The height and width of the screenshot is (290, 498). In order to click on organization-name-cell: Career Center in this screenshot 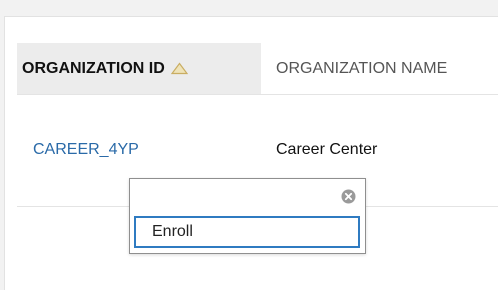, I will do `click(327, 149)`.